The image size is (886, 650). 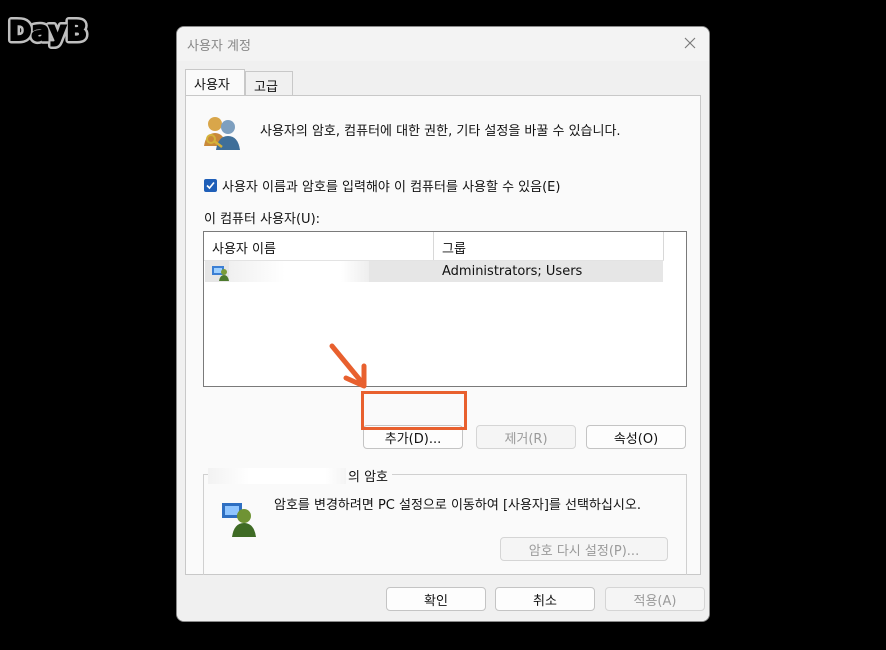 I want to click on tab-users: 사용자, so click(x=215, y=82).